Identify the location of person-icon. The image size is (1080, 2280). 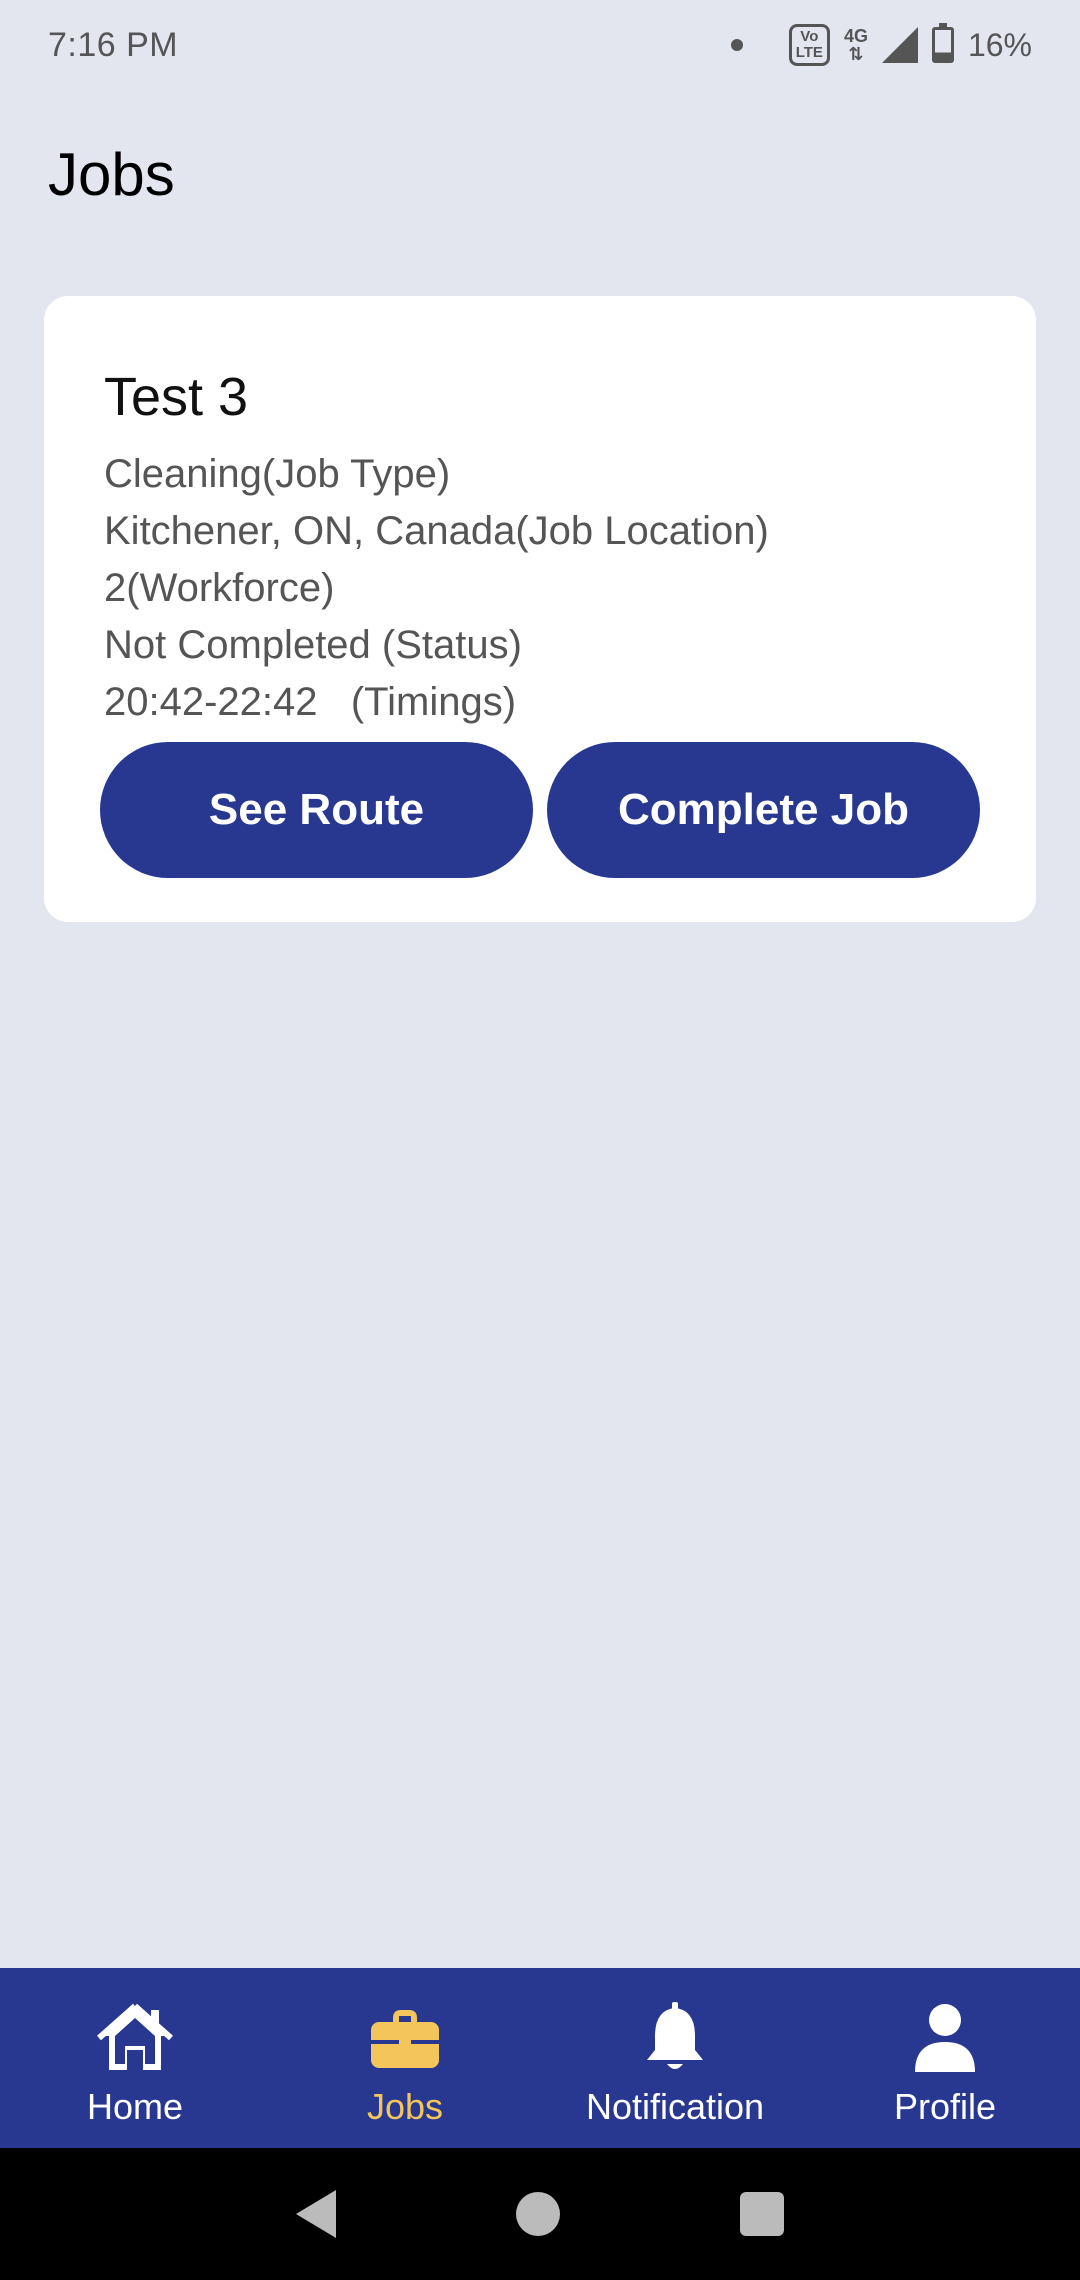
(945, 2038).